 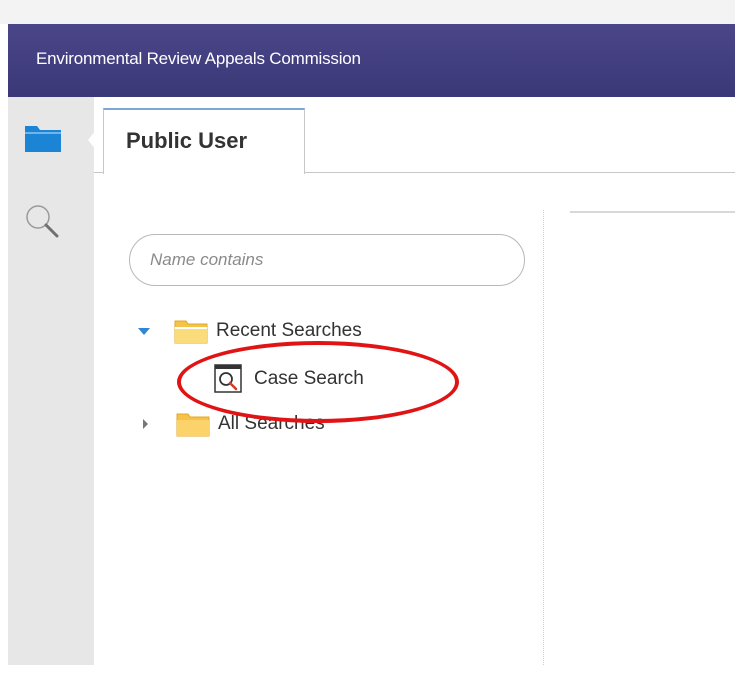 I want to click on tree-item-recent-searches: Recent Searches, so click(x=250, y=331).